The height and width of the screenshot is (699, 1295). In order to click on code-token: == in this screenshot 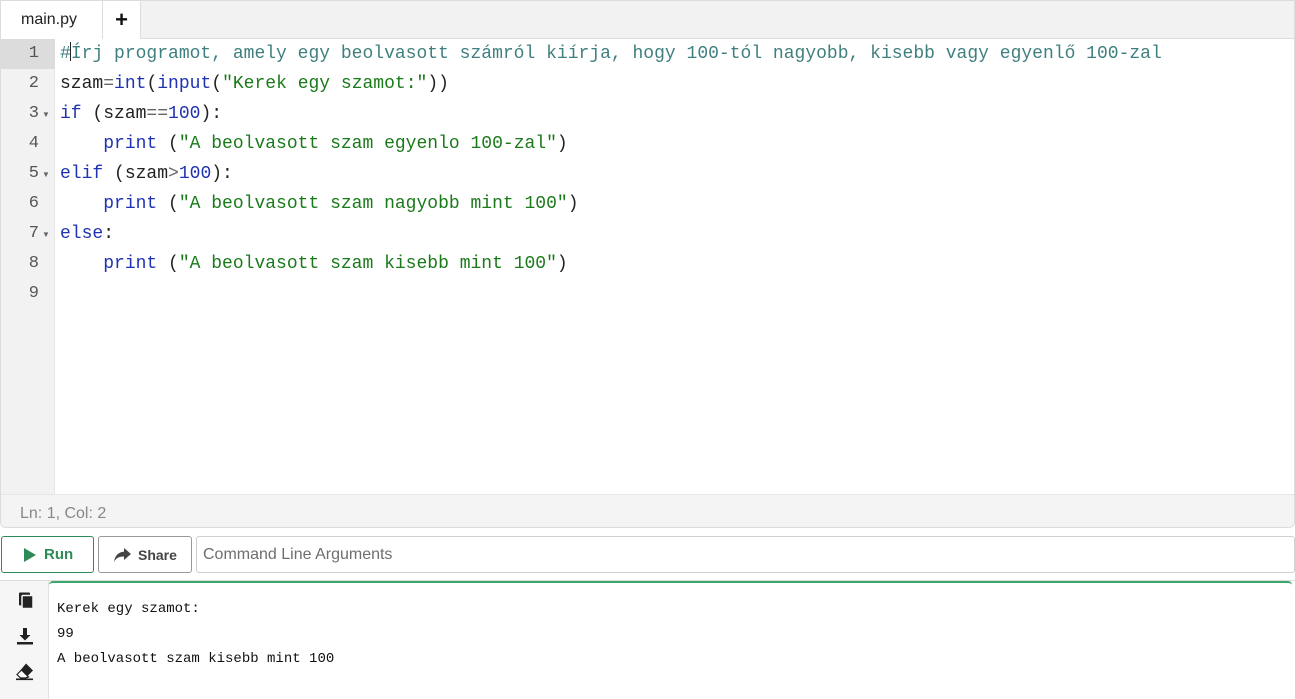, I will do `click(157, 114)`.